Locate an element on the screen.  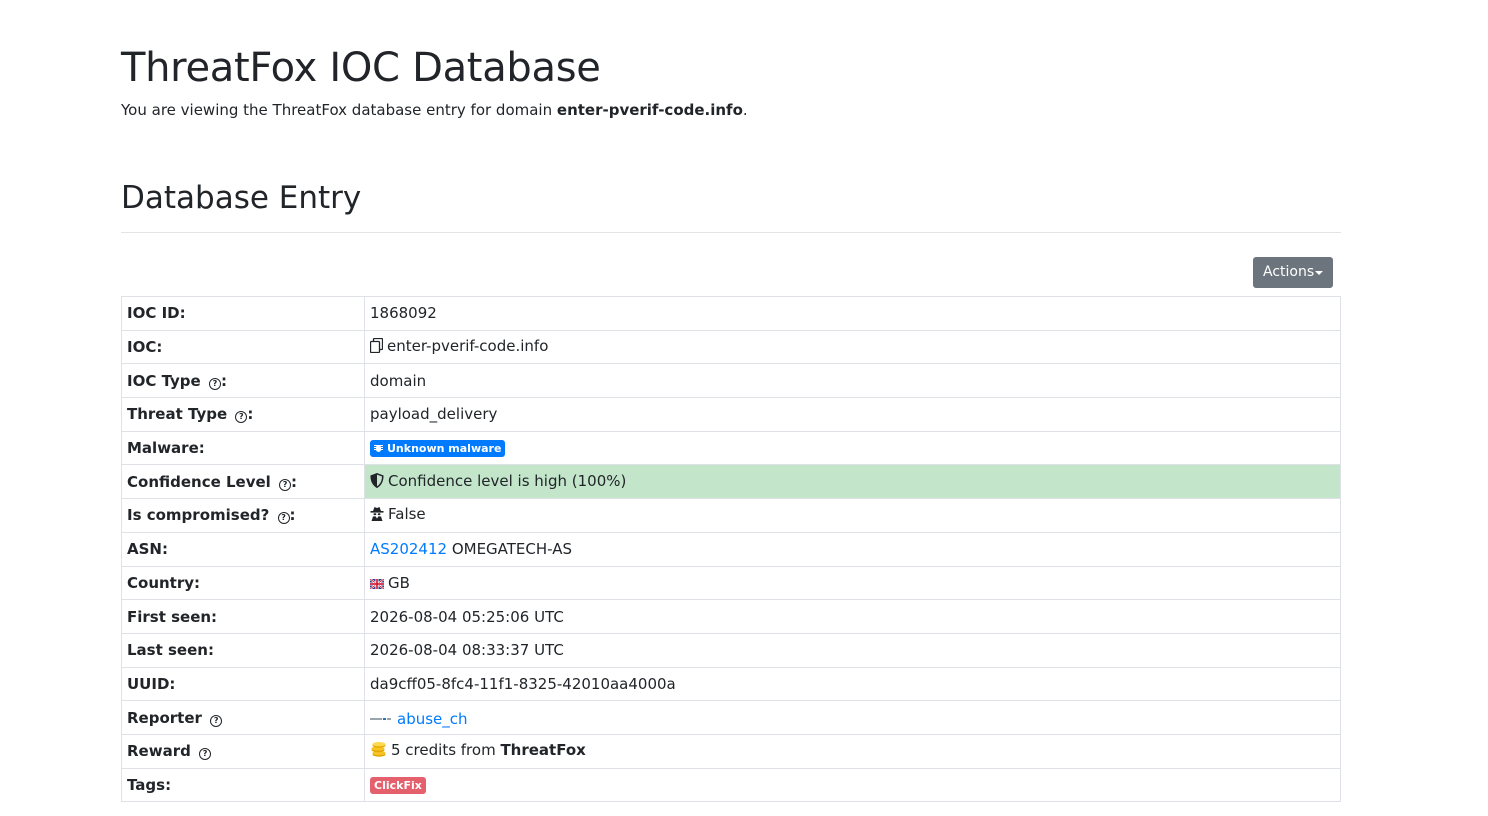
reporter-link: abuse_ch is located at coordinates (432, 719).